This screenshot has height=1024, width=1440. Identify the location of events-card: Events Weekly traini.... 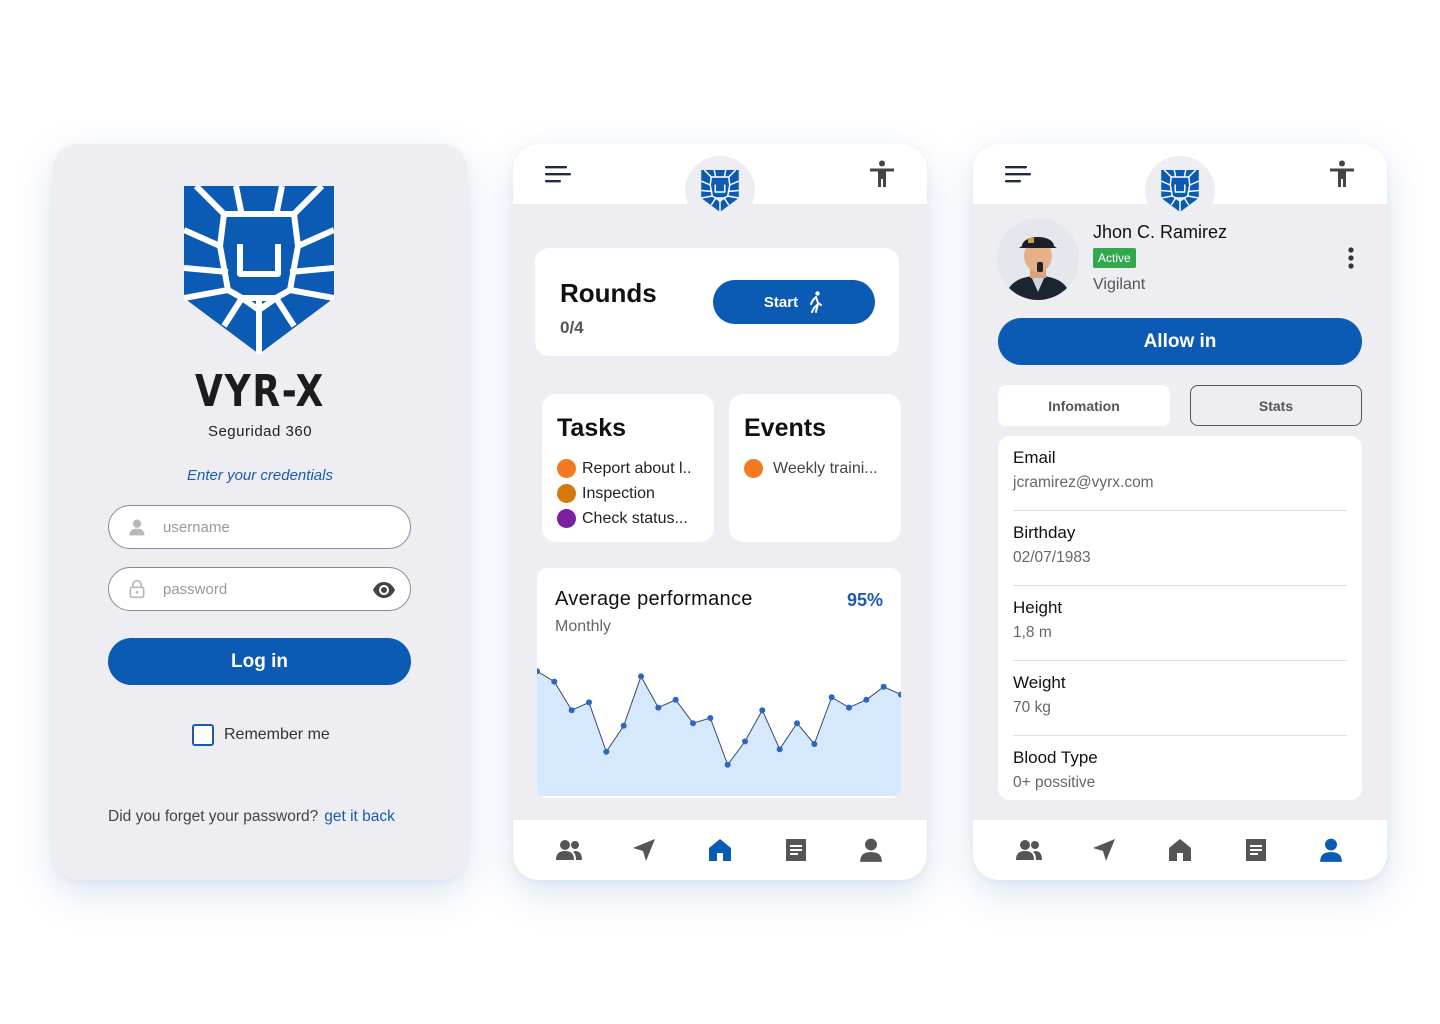
(815, 468).